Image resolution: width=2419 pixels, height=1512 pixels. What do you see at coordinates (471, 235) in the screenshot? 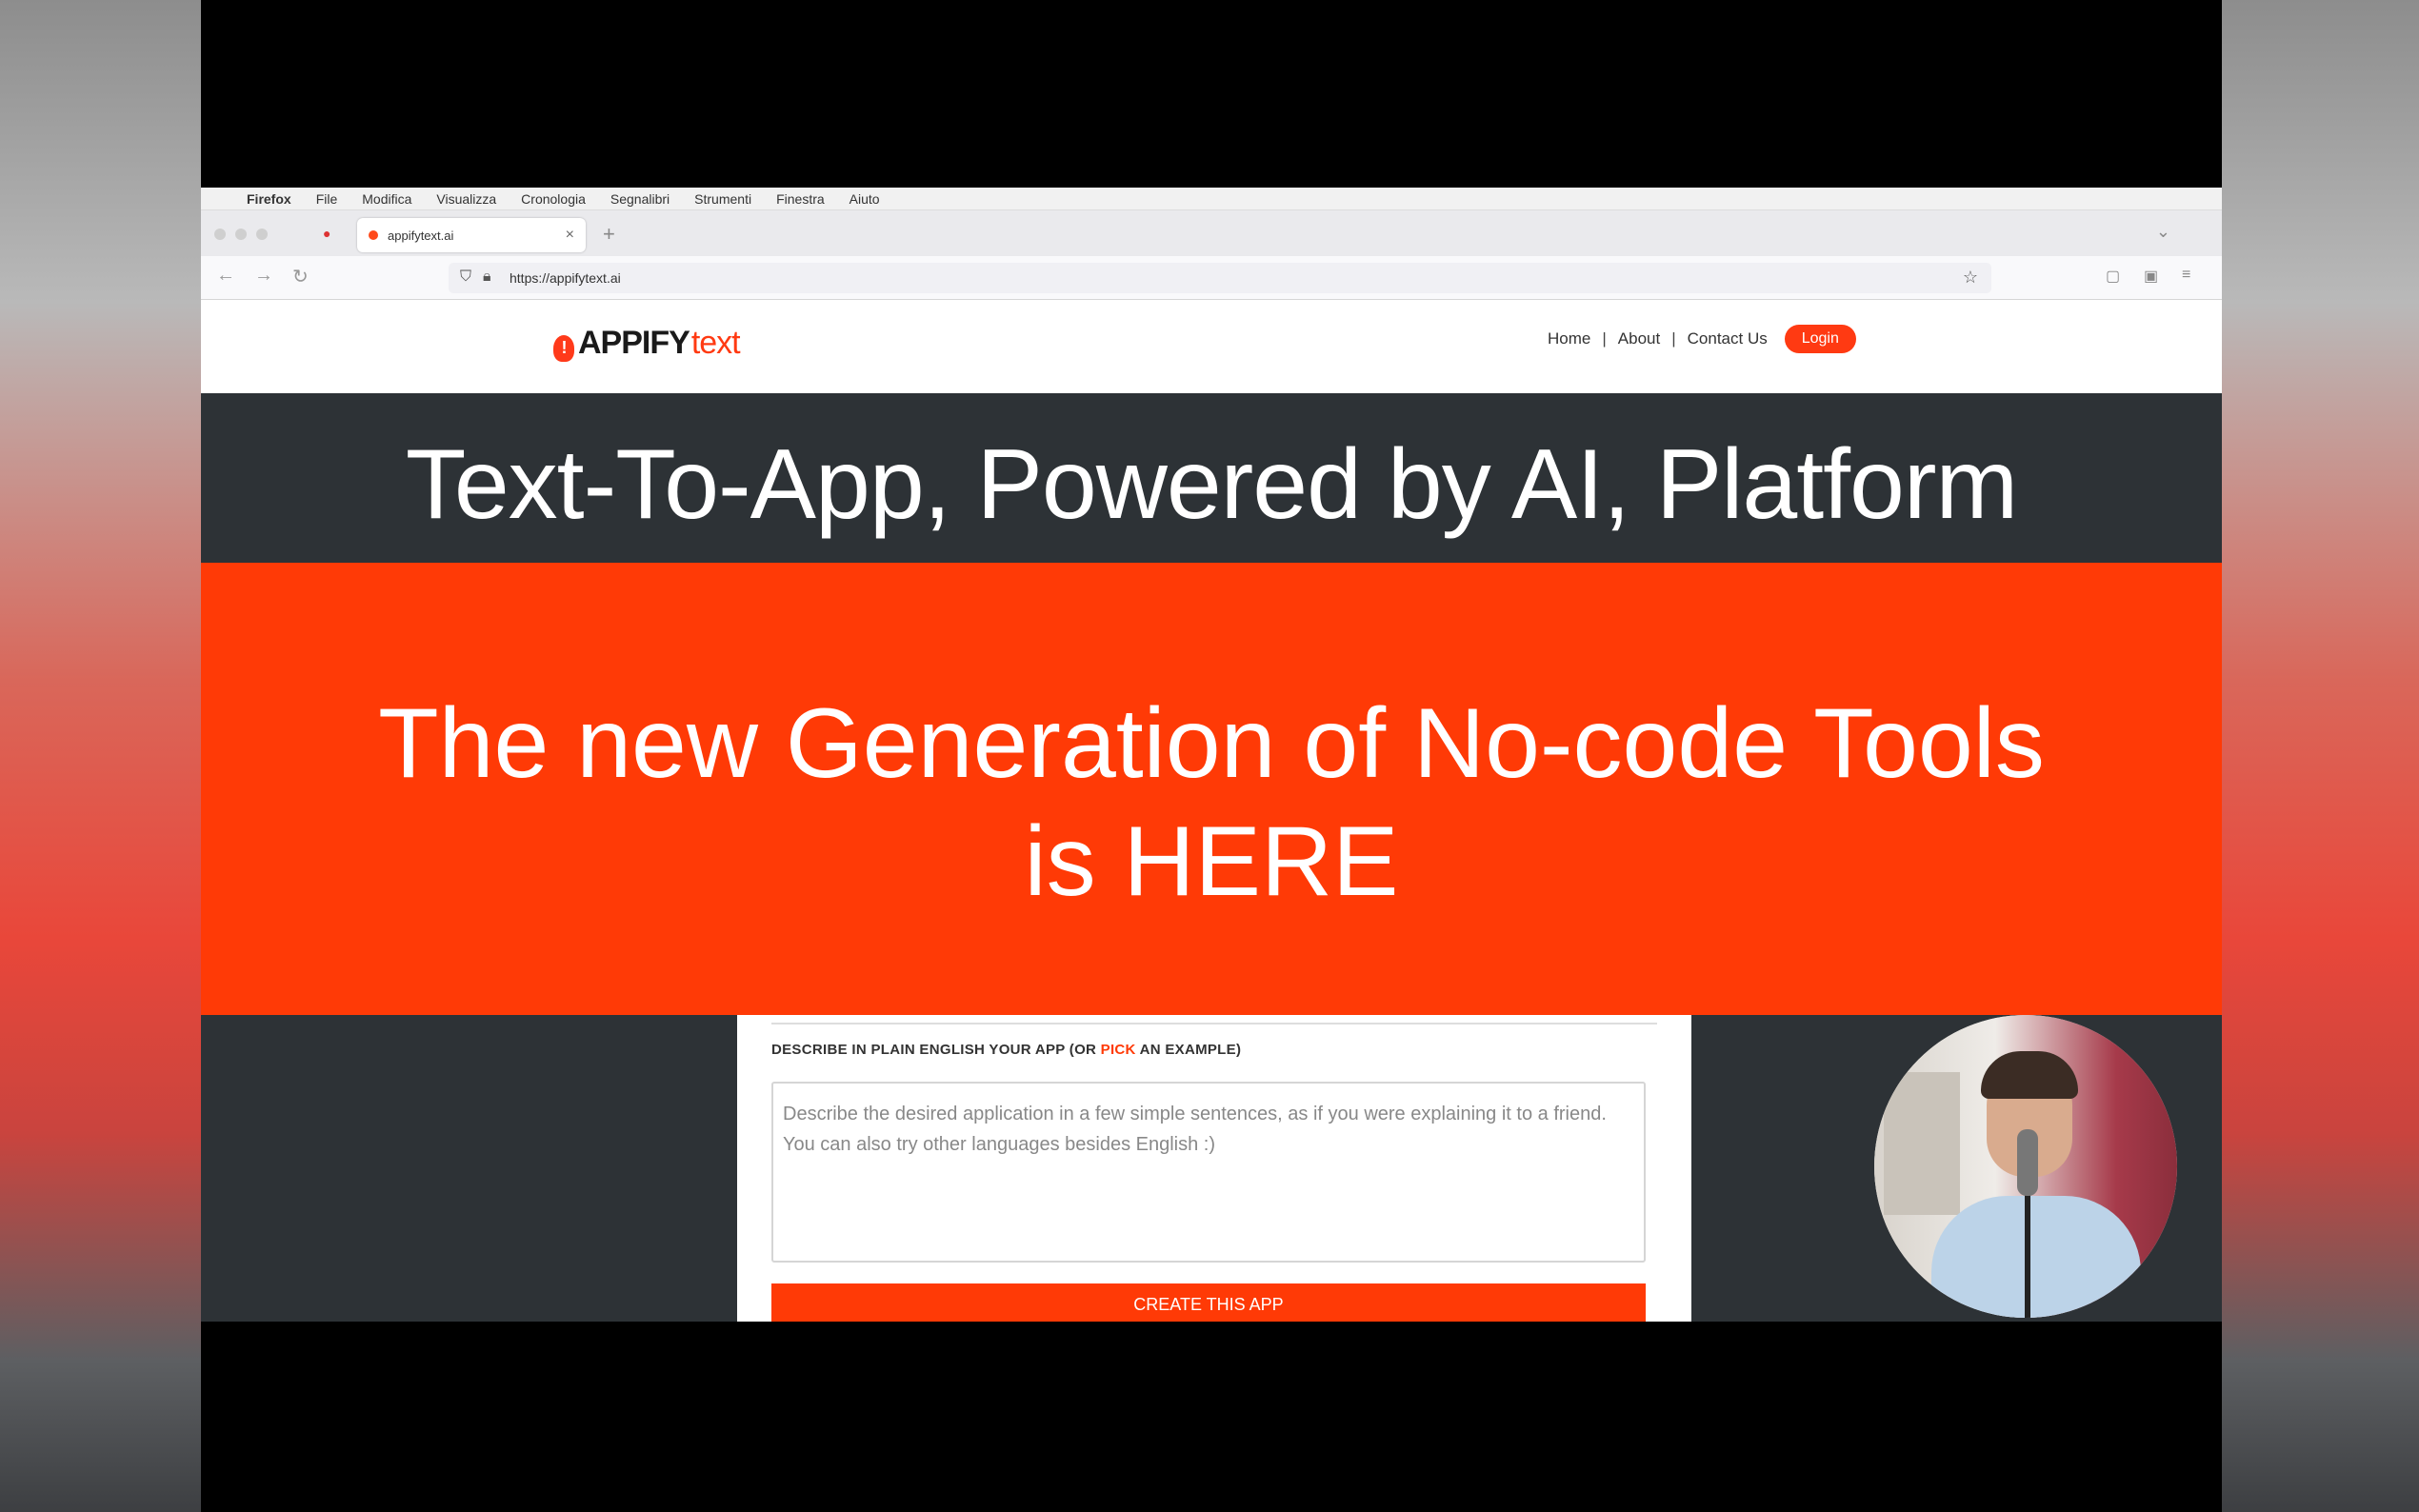
I see `browser-tab-active: appifytext.ai ×` at bounding box center [471, 235].